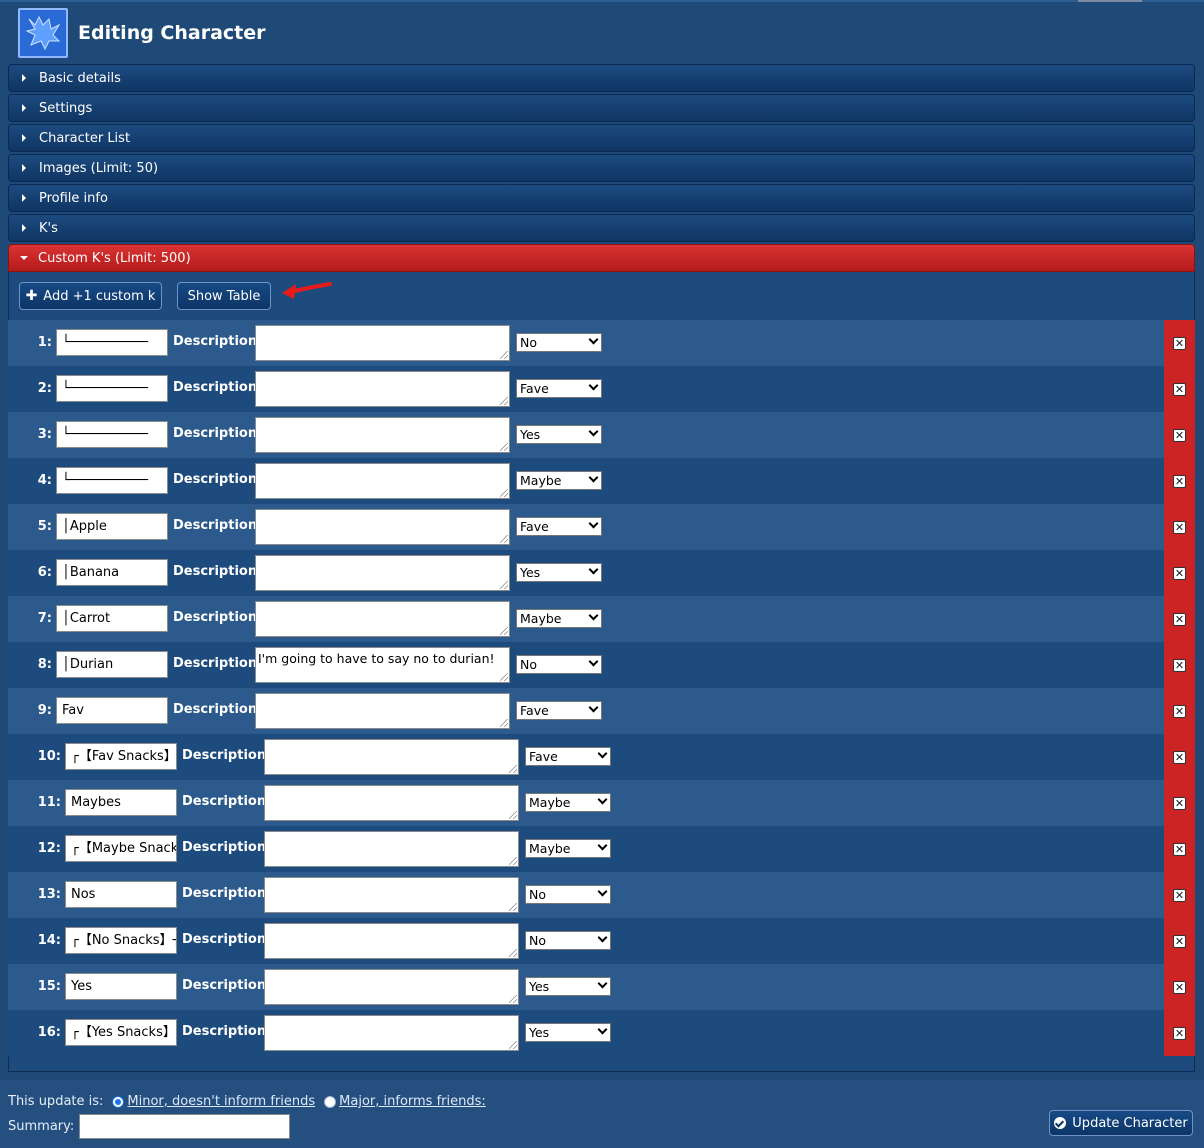 The width and height of the screenshot is (1204, 1148). What do you see at coordinates (118, 1101) in the screenshot?
I see `minor-update-radio` at bounding box center [118, 1101].